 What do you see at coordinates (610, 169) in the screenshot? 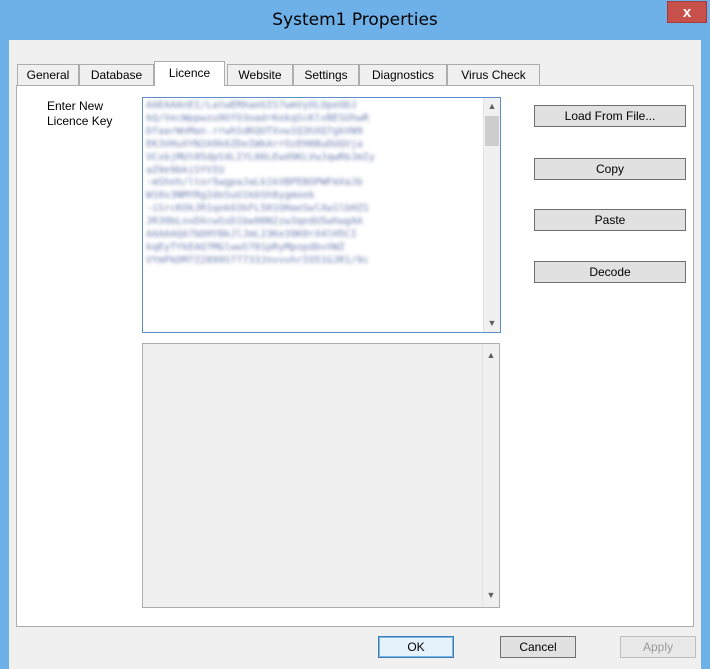
I see `copy-button: Copy` at bounding box center [610, 169].